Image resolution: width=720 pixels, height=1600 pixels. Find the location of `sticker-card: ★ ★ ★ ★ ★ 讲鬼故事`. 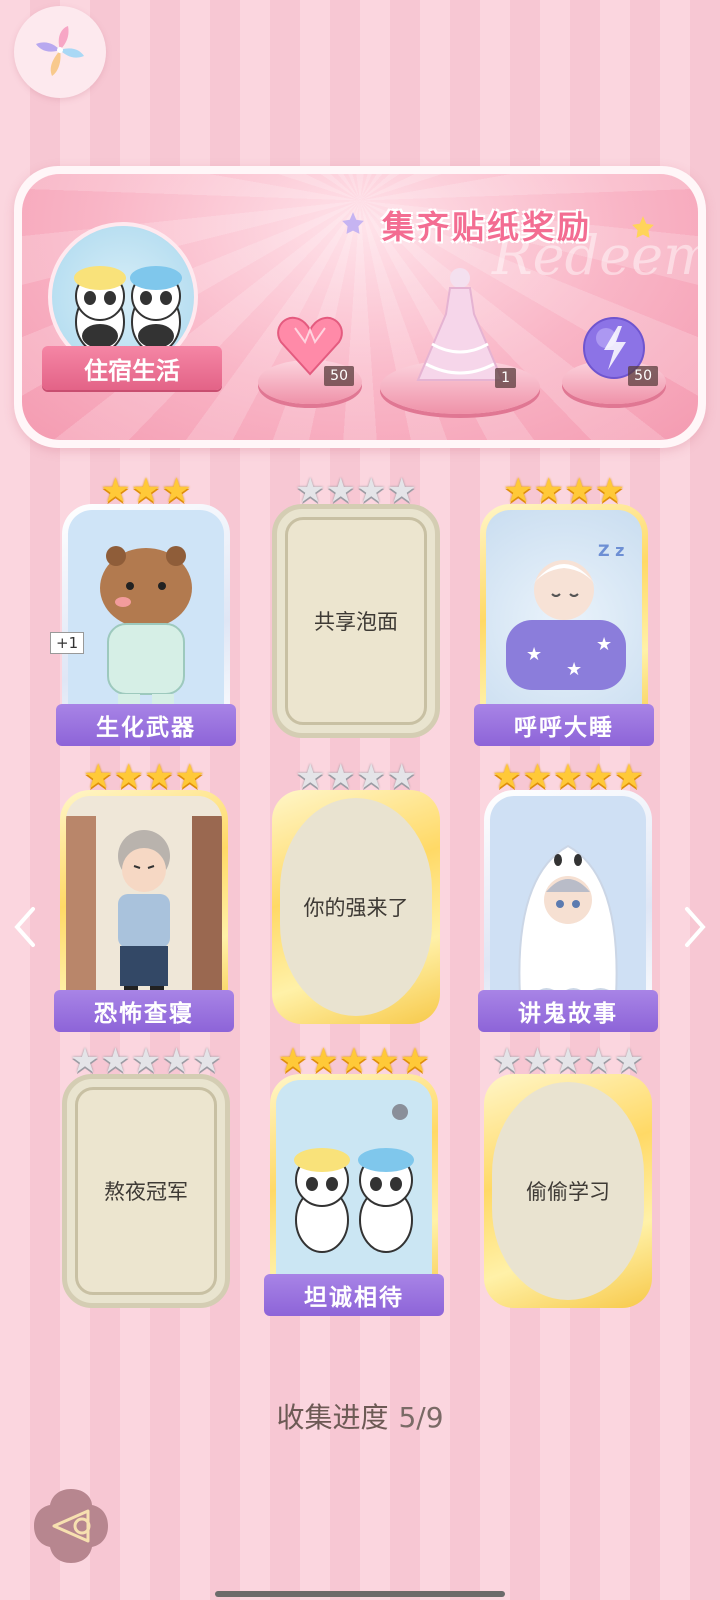

sticker-card: ★ ★ ★ ★ ★ 讲鬼故事 is located at coordinates (568, 896).